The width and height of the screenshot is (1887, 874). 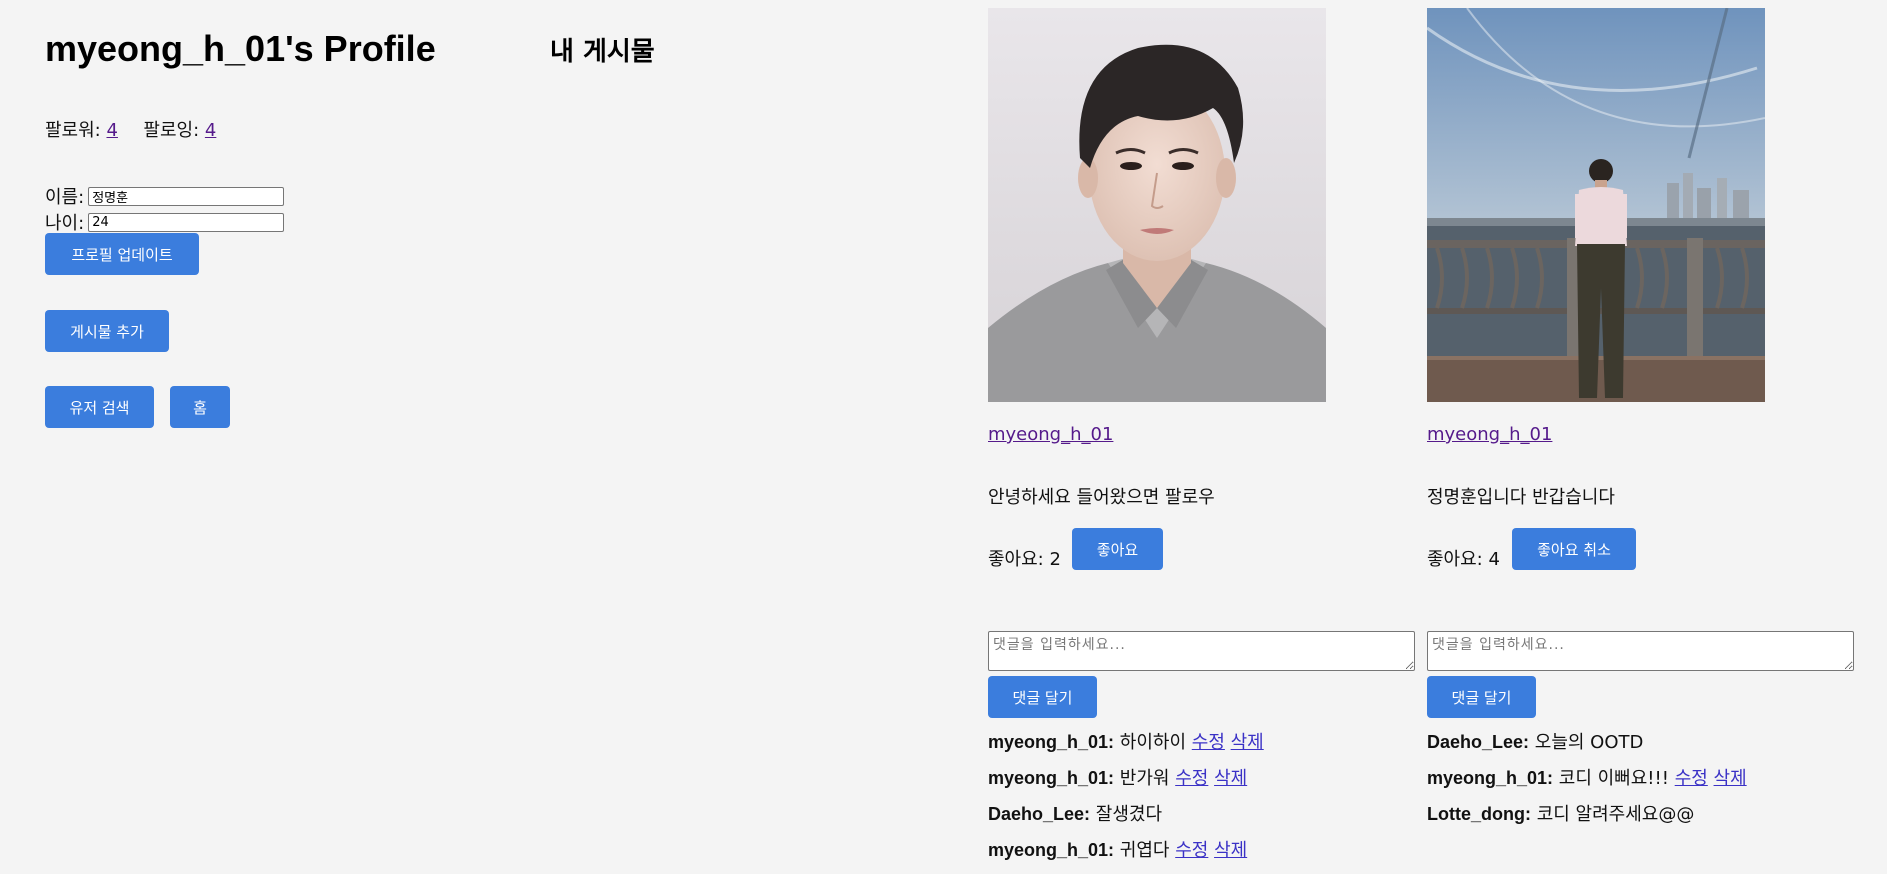 I want to click on comment-item: Daeho_Lee: 오늘의 OOTD, so click(x=1587, y=748).